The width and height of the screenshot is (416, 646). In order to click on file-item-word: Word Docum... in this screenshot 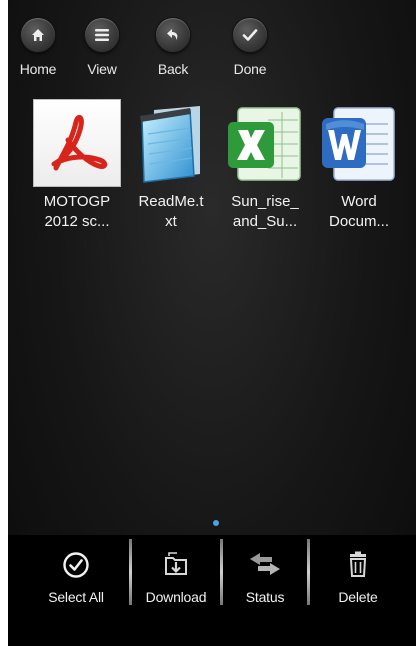, I will do `click(359, 166)`.